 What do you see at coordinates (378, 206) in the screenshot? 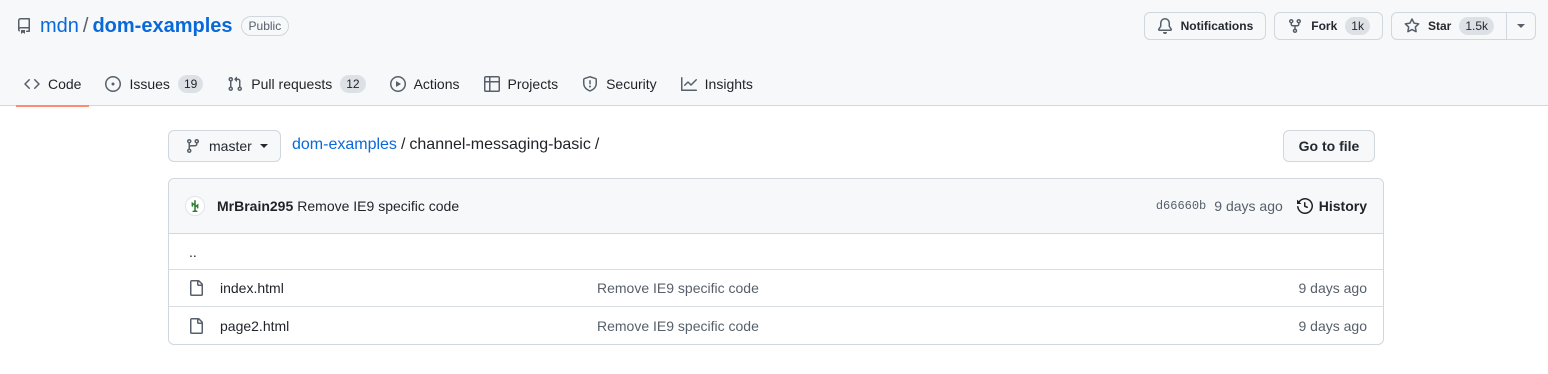
I see `commit-message: Remove IE9 specific code` at bounding box center [378, 206].